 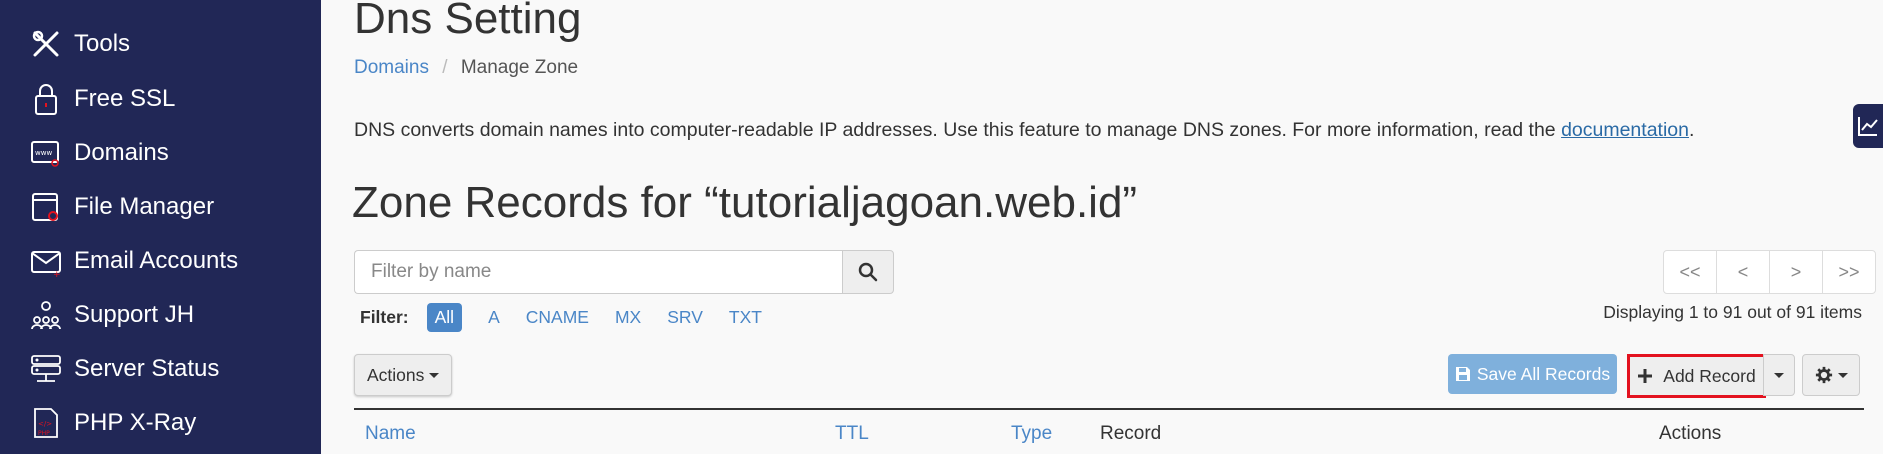 What do you see at coordinates (598, 272) in the screenshot?
I see `search-input` at bounding box center [598, 272].